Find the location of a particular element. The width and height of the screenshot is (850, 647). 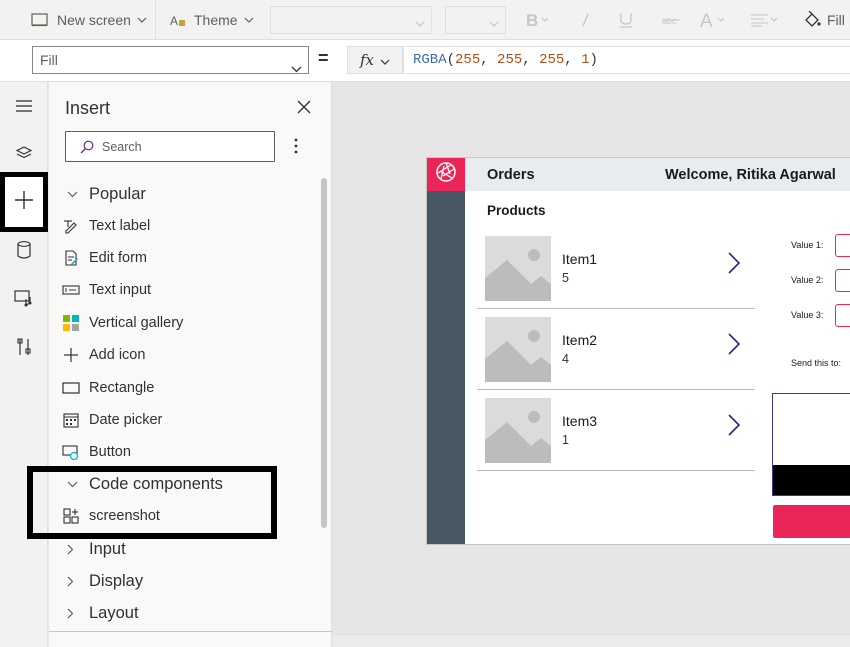

formula-bar: Fill = fx RGBA(255, 255, 255, 1) is located at coordinates (425, 61).